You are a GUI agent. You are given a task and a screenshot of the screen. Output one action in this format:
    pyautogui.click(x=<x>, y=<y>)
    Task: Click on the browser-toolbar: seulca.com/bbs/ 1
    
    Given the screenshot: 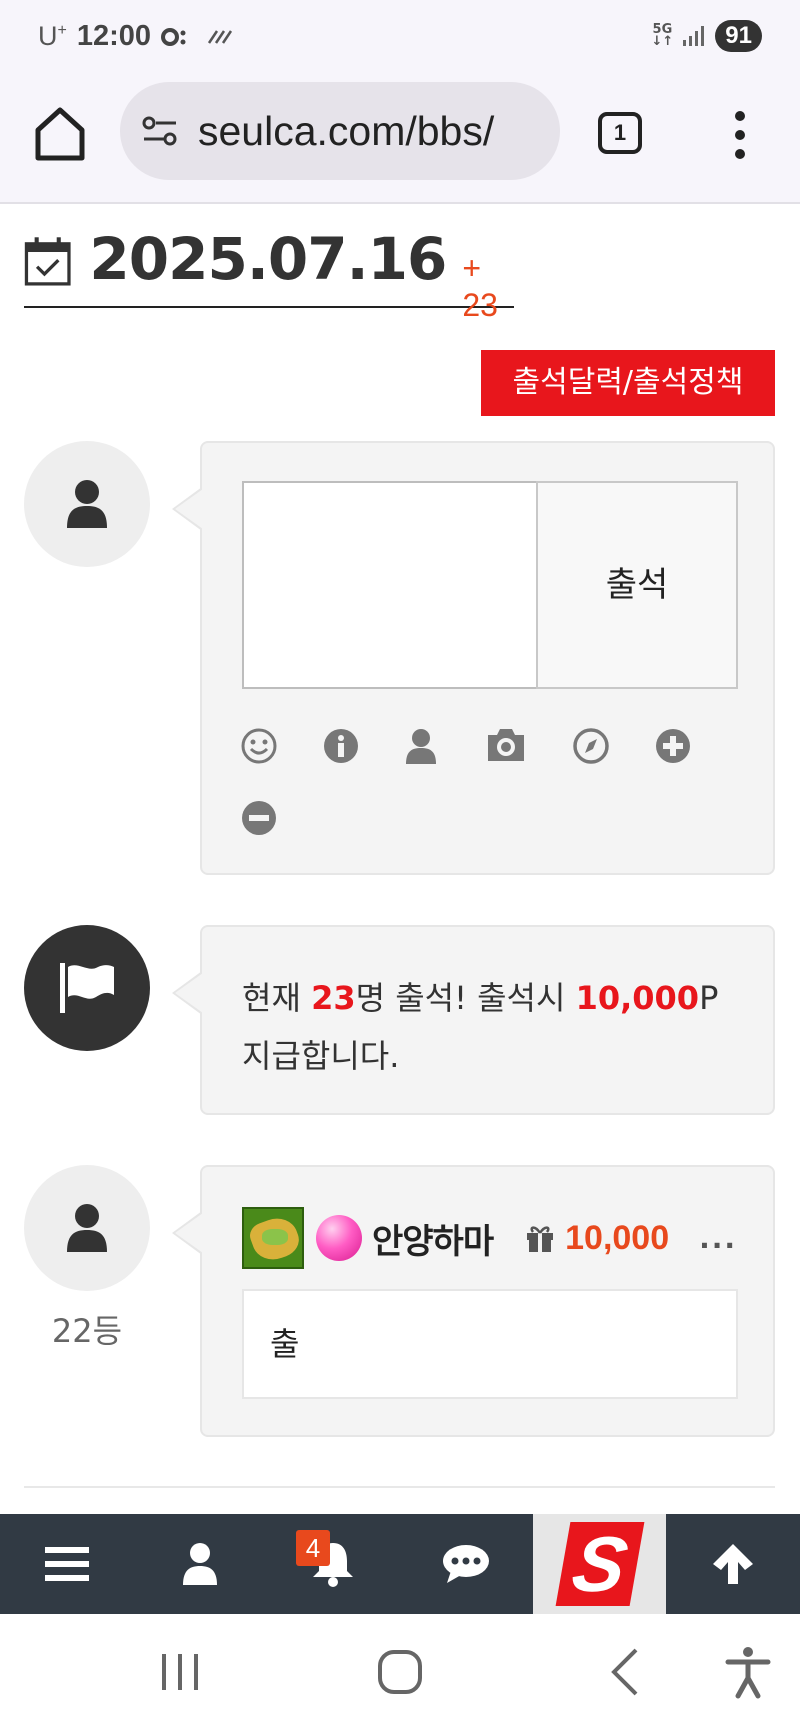 What is the action you would take?
    pyautogui.click(x=400, y=140)
    